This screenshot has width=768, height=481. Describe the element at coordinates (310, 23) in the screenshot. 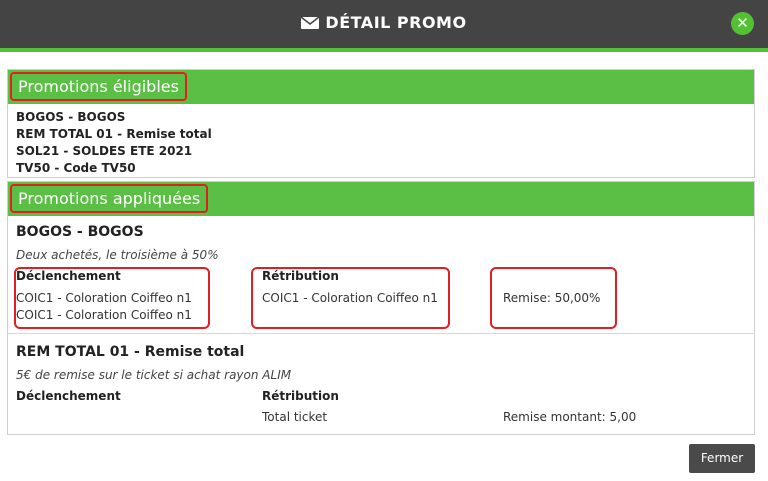

I see `envelope-icon` at that location.